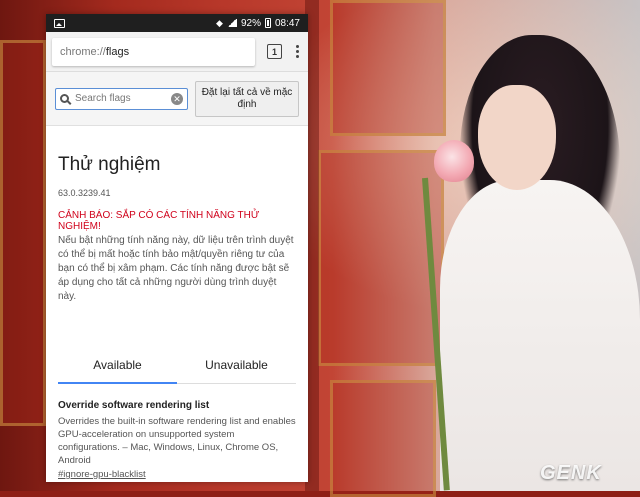  I want to click on signal-icon, so click(231, 23).